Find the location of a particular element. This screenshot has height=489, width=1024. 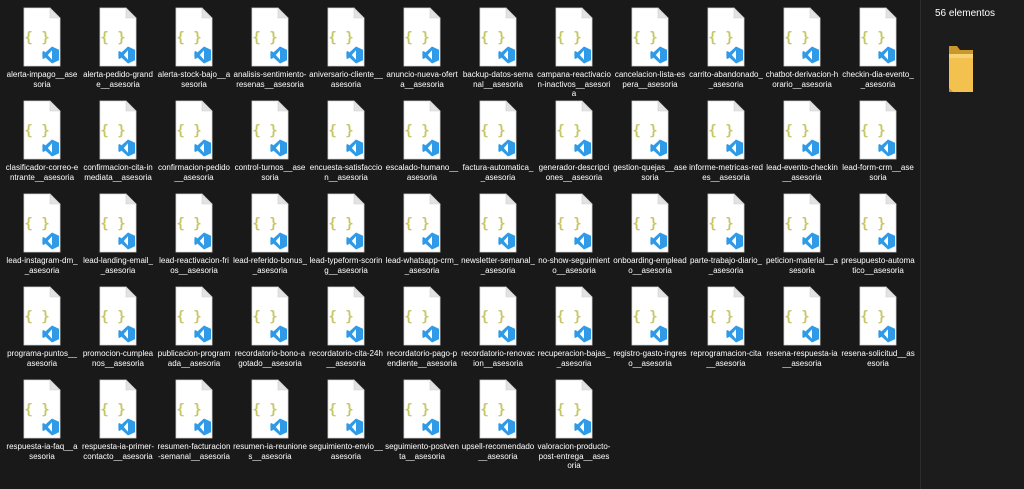

file-name-label: seguimiento-envio__asesoria is located at coordinates (346, 451).